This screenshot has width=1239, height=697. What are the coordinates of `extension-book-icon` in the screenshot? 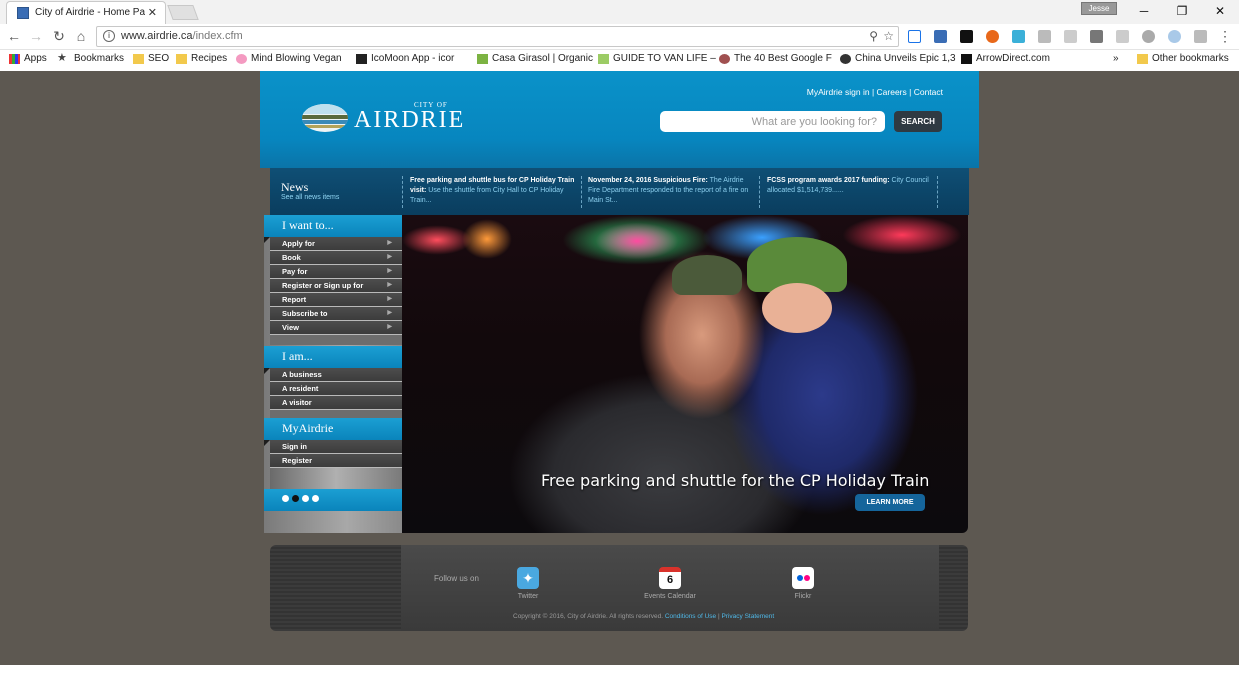 It's located at (1070, 36).